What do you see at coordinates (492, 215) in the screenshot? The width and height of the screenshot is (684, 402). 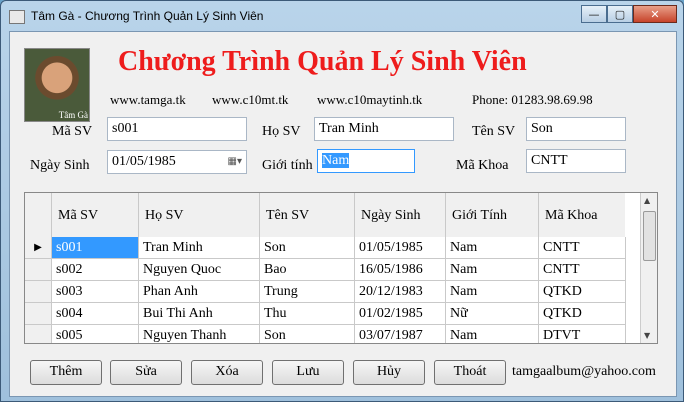 I see `column-header: Giới Tính` at bounding box center [492, 215].